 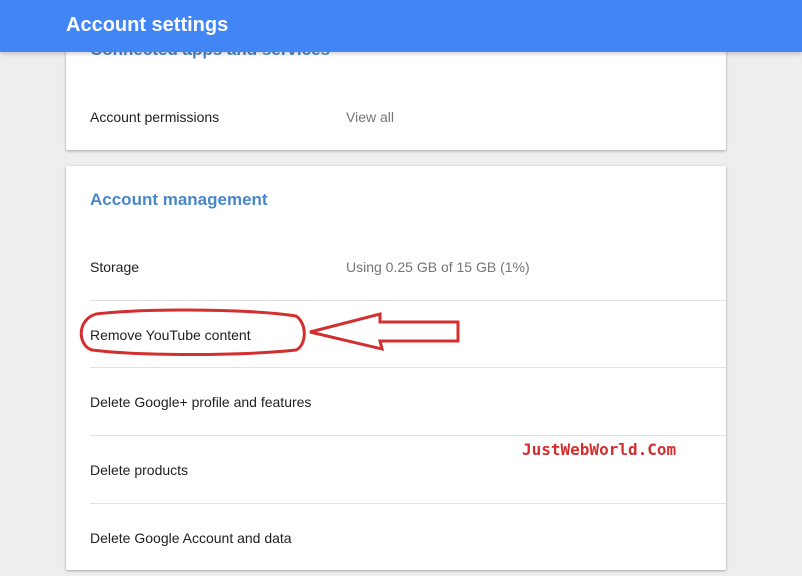 What do you see at coordinates (139, 469) in the screenshot?
I see `delete-products-label: Delete products` at bounding box center [139, 469].